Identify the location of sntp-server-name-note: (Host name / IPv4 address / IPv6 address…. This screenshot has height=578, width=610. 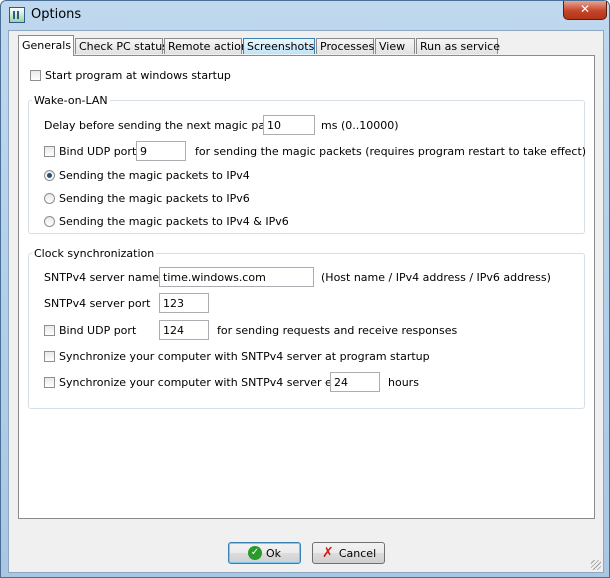
(436, 277).